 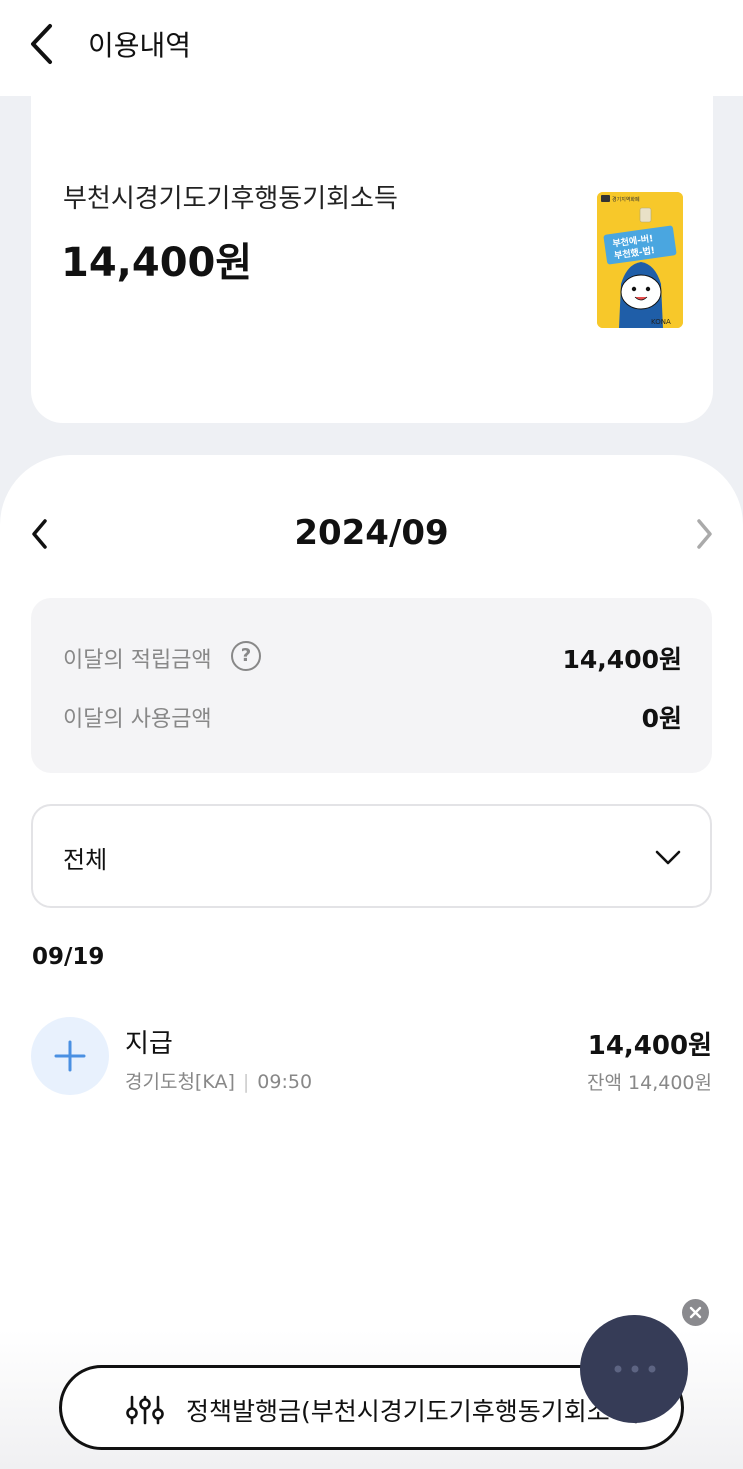 I want to click on card-maker-text: KONA, so click(x=661, y=322).